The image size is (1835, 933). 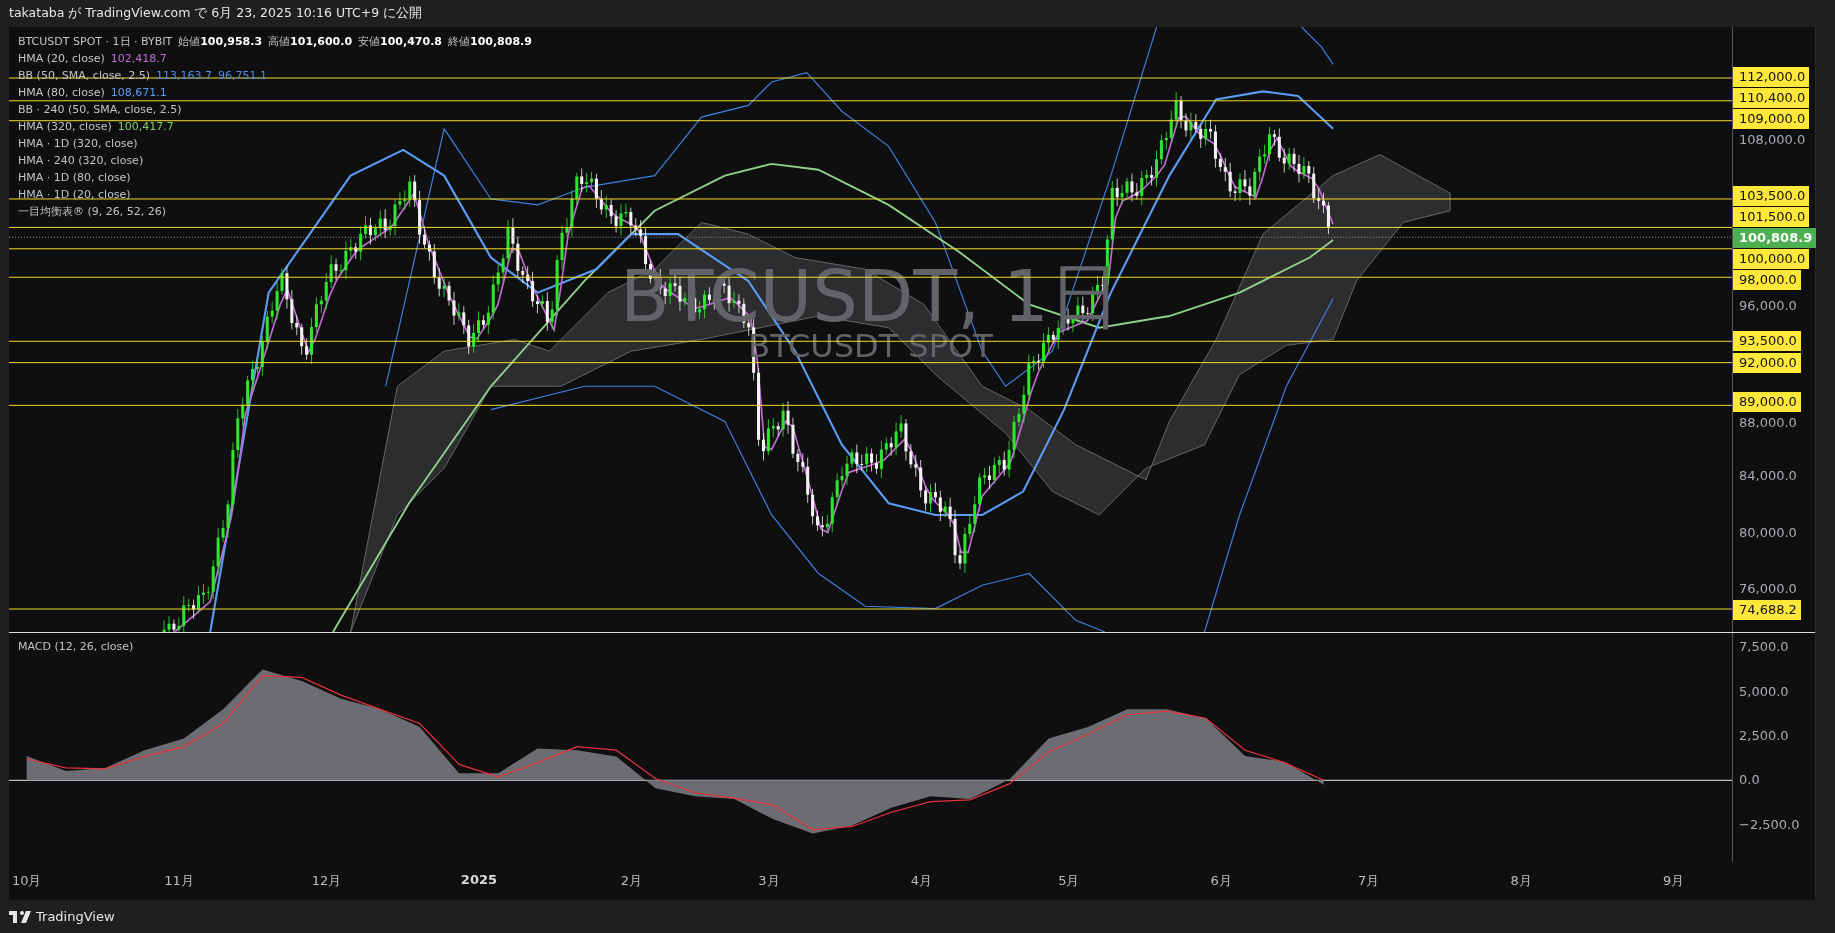 I want to click on indicator-value: 108,671.1, so click(x=138, y=92).